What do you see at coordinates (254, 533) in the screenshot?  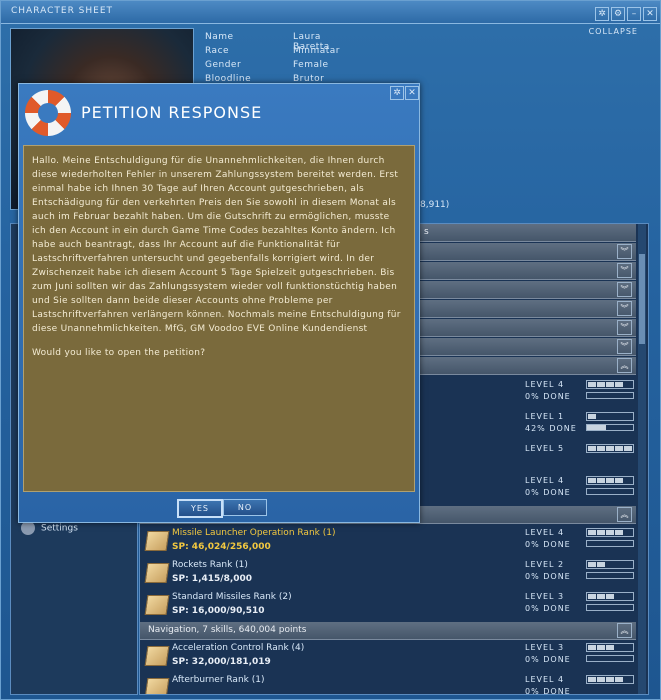 I see `skill-name: Missile Launcher Operation Rank (1)` at bounding box center [254, 533].